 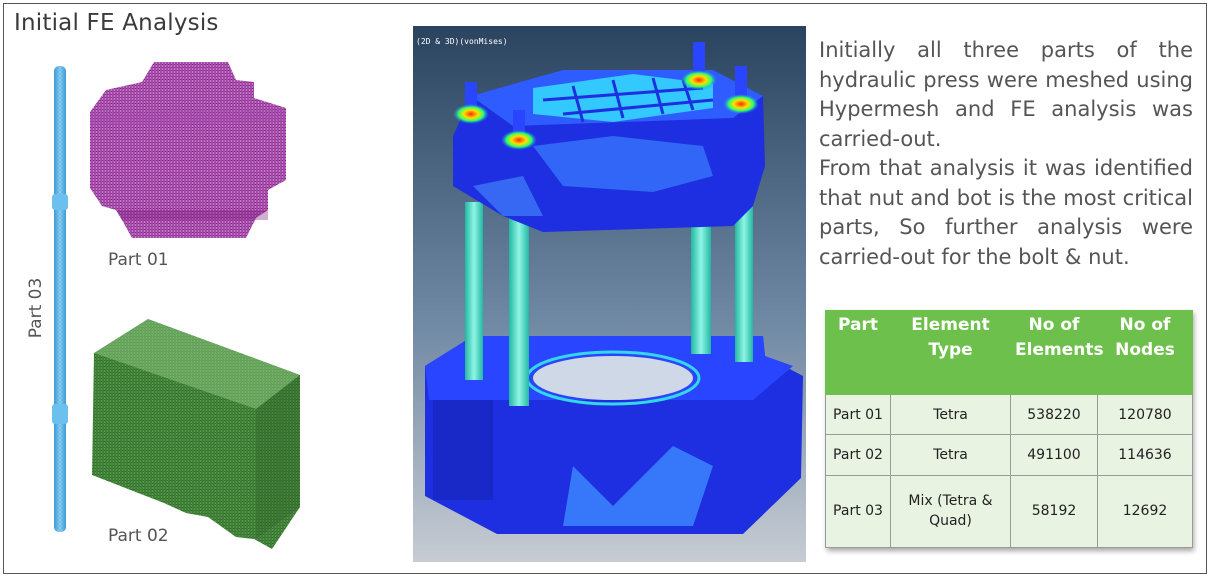 I want to click on viewer-result-label: (2D & 3D)(vonMises), so click(x=462, y=41).